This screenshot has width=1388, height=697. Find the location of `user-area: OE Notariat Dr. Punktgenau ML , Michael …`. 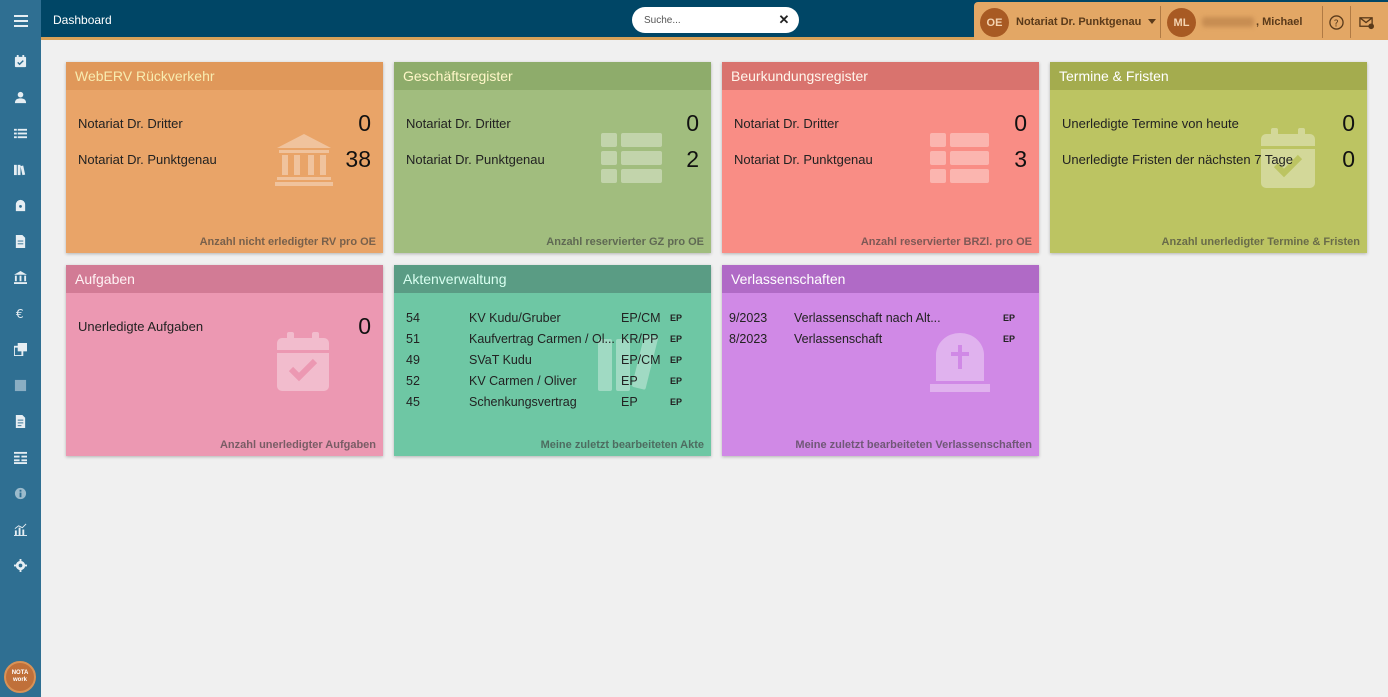

user-area: OE Notariat Dr. Punktgenau ML , Michael … is located at coordinates (1181, 21).